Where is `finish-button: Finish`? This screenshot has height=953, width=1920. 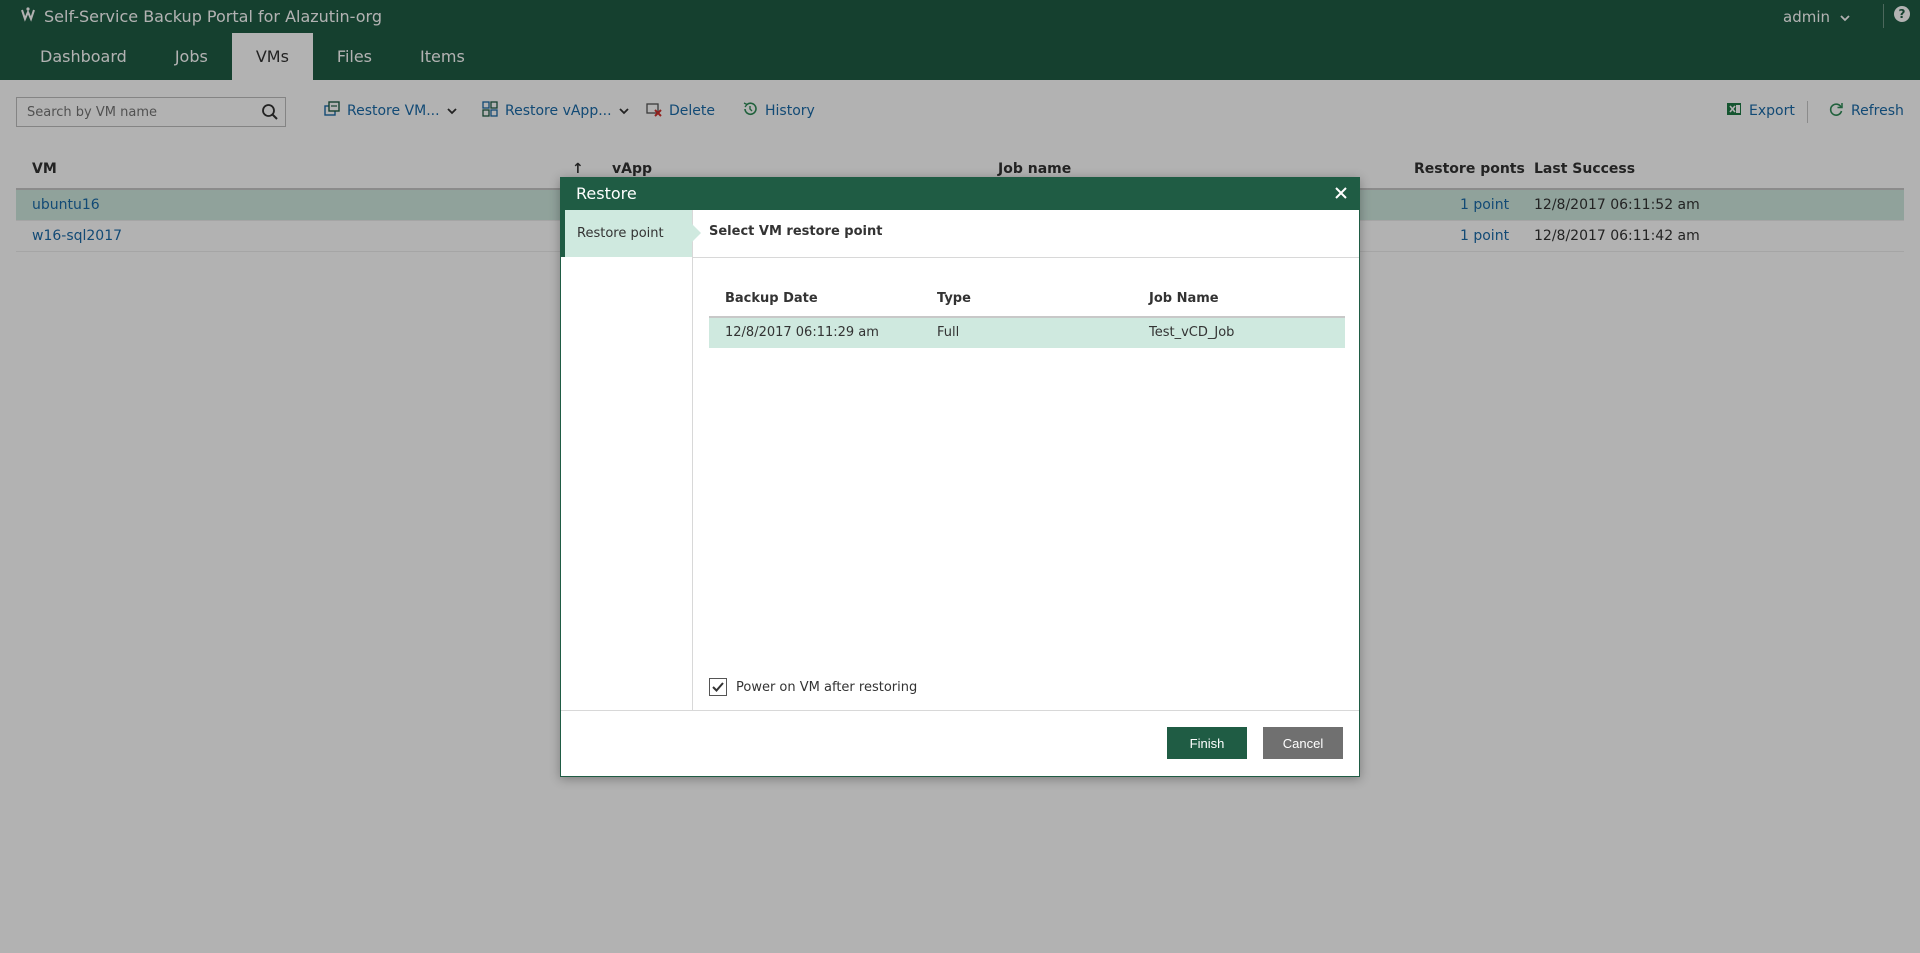 finish-button: Finish is located at coordinates (1207, 743).